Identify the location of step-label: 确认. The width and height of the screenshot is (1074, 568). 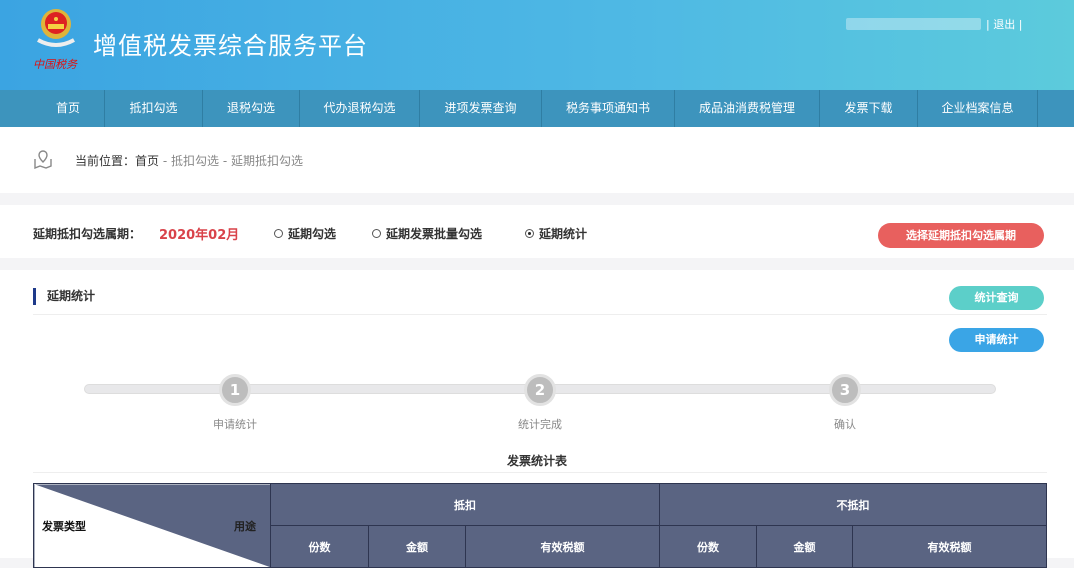
(845, 424).